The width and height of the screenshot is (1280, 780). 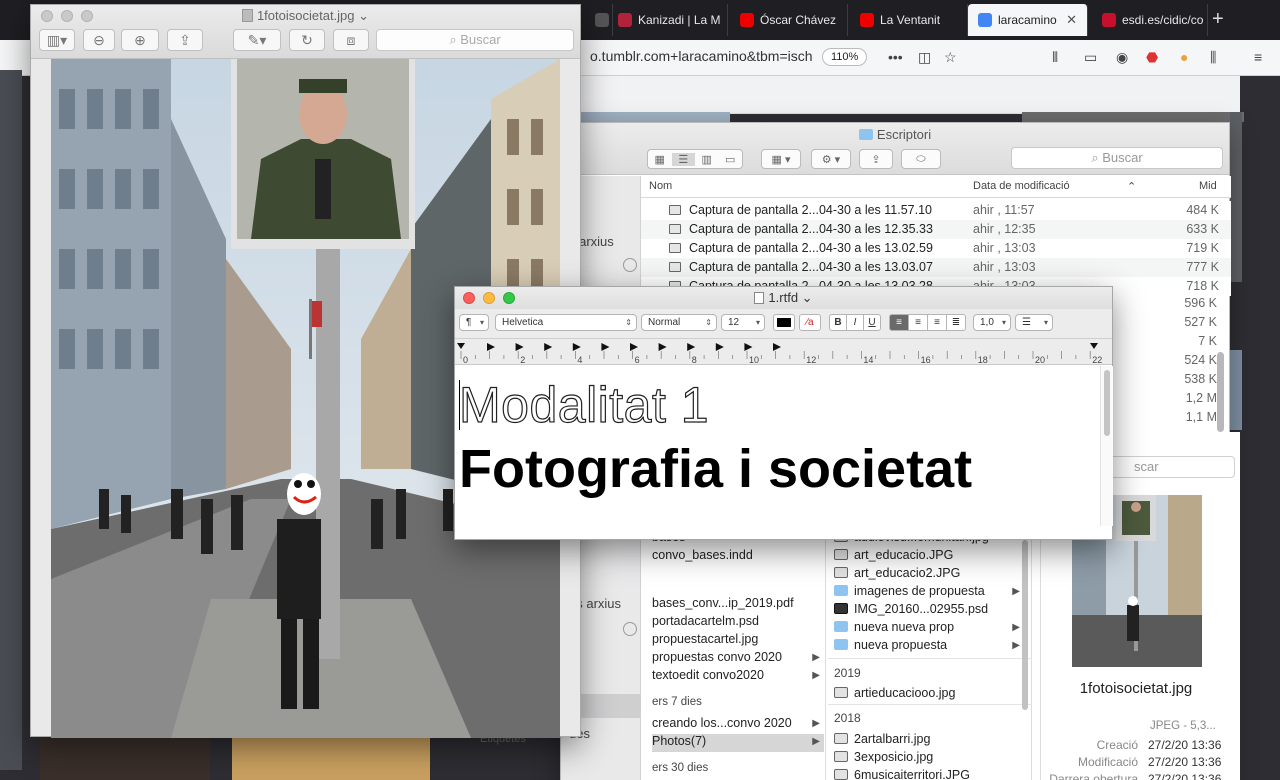 I want to click on ruler-label: 12, so click(x=811, y=360).